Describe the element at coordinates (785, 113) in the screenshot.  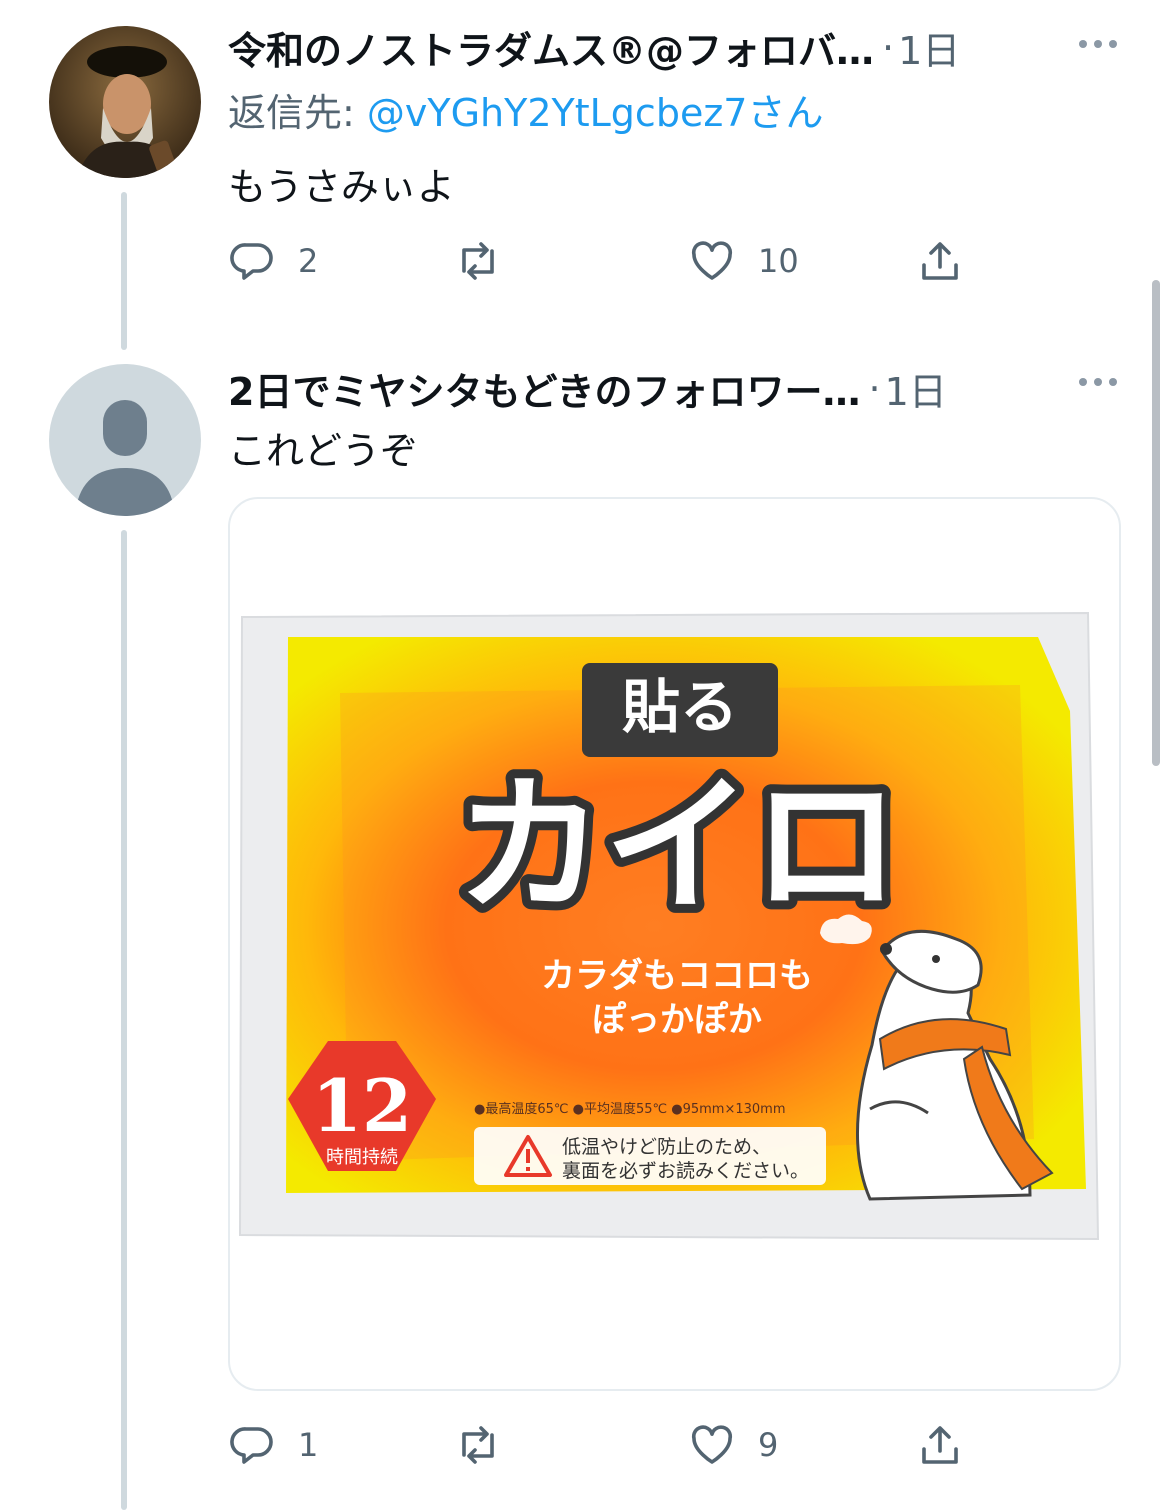
I see `reply-suffix: さん` at that location.